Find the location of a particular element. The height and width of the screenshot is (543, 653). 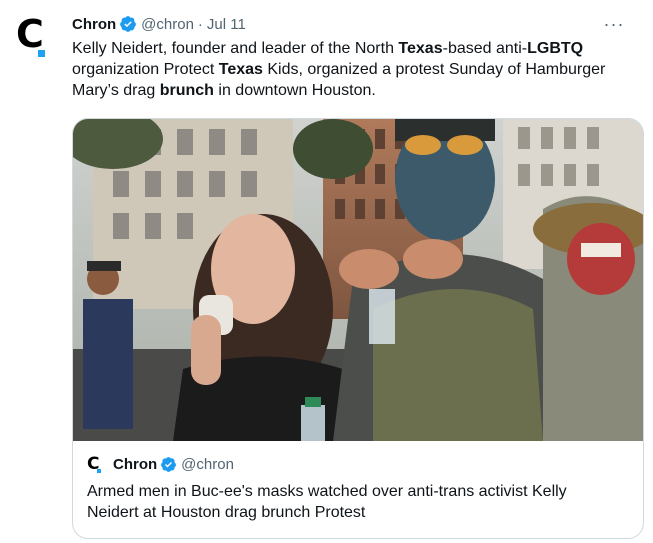

author-avatar: C is located at coordinates (40, 38).